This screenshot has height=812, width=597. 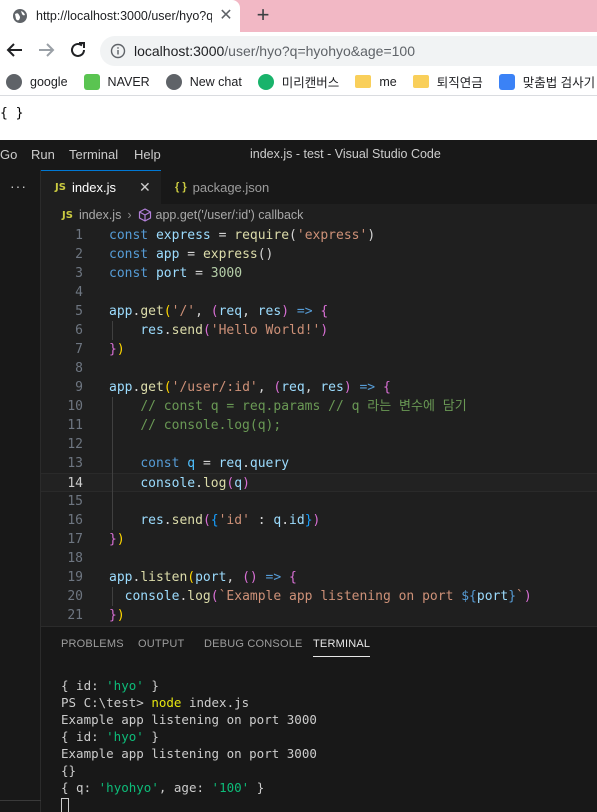 I want to click on new-tab-button: +, so click(x=263, y=15).